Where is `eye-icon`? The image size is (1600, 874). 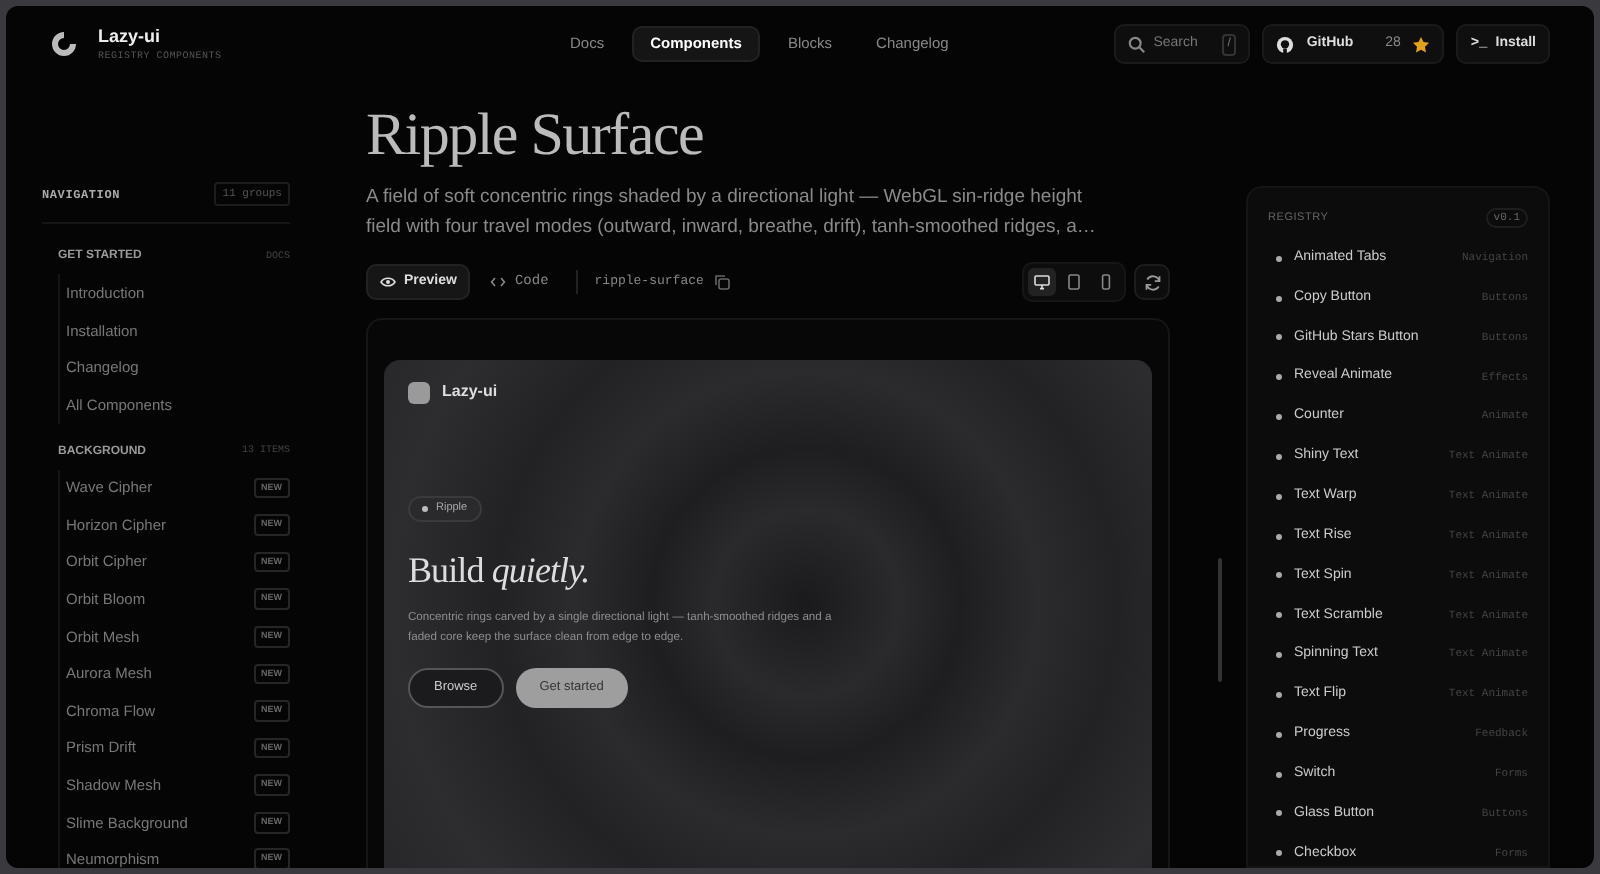
eye-icon is located at coordinates (388, 282).